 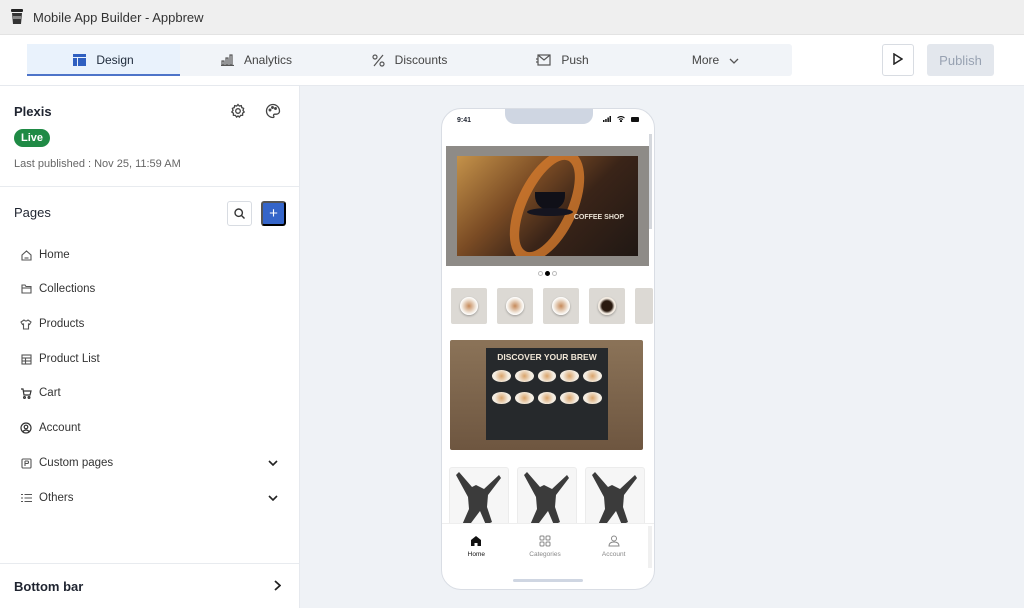 I want to click on status-icons, so click(x=621, y=119).